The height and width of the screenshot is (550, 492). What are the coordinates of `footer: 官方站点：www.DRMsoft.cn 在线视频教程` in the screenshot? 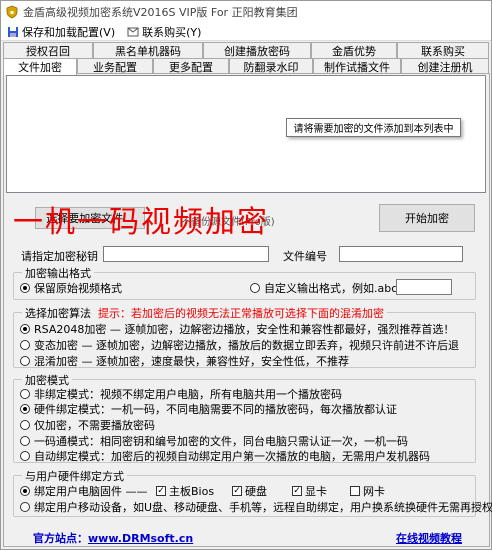 It's located at (246, 538).